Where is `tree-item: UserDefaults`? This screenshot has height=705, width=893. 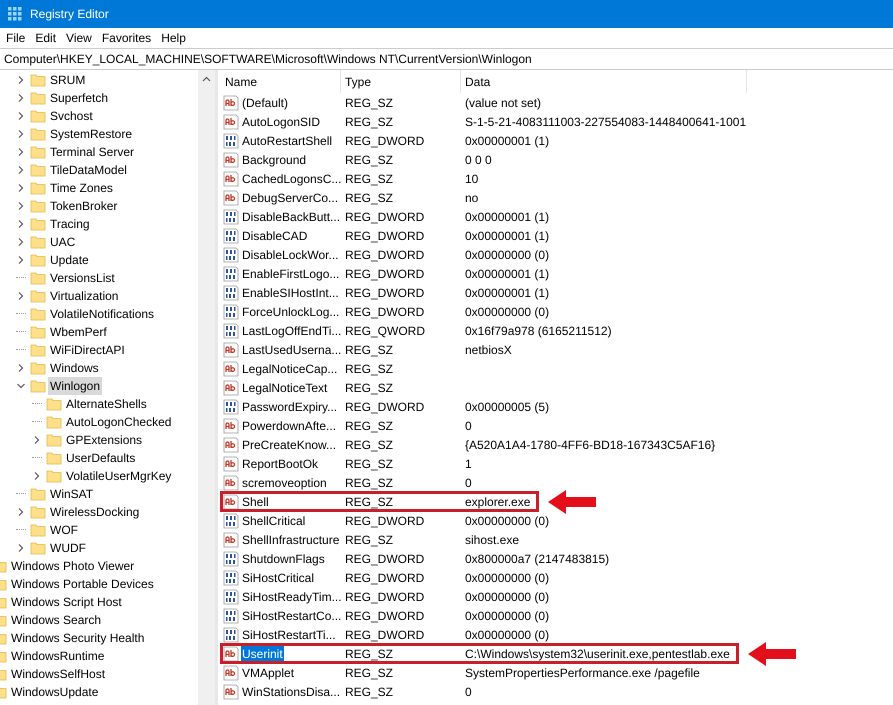
tree-item: UserDefaults is located at coordinates (101, 458).